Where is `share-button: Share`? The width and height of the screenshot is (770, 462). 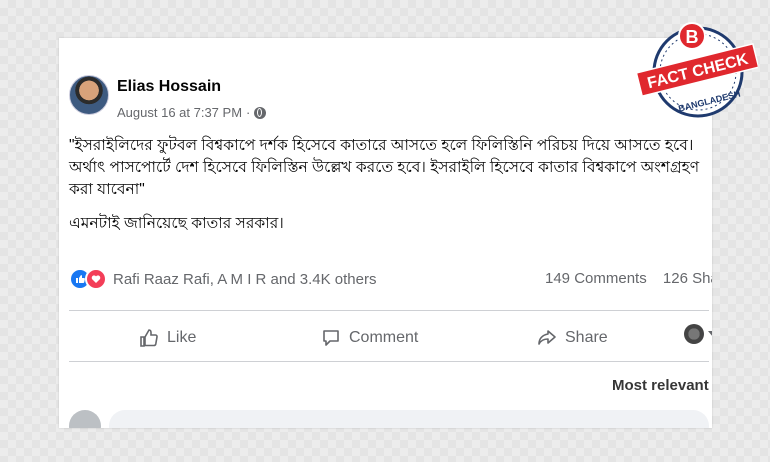 share-button: Share is located at coordinates (572, 338).